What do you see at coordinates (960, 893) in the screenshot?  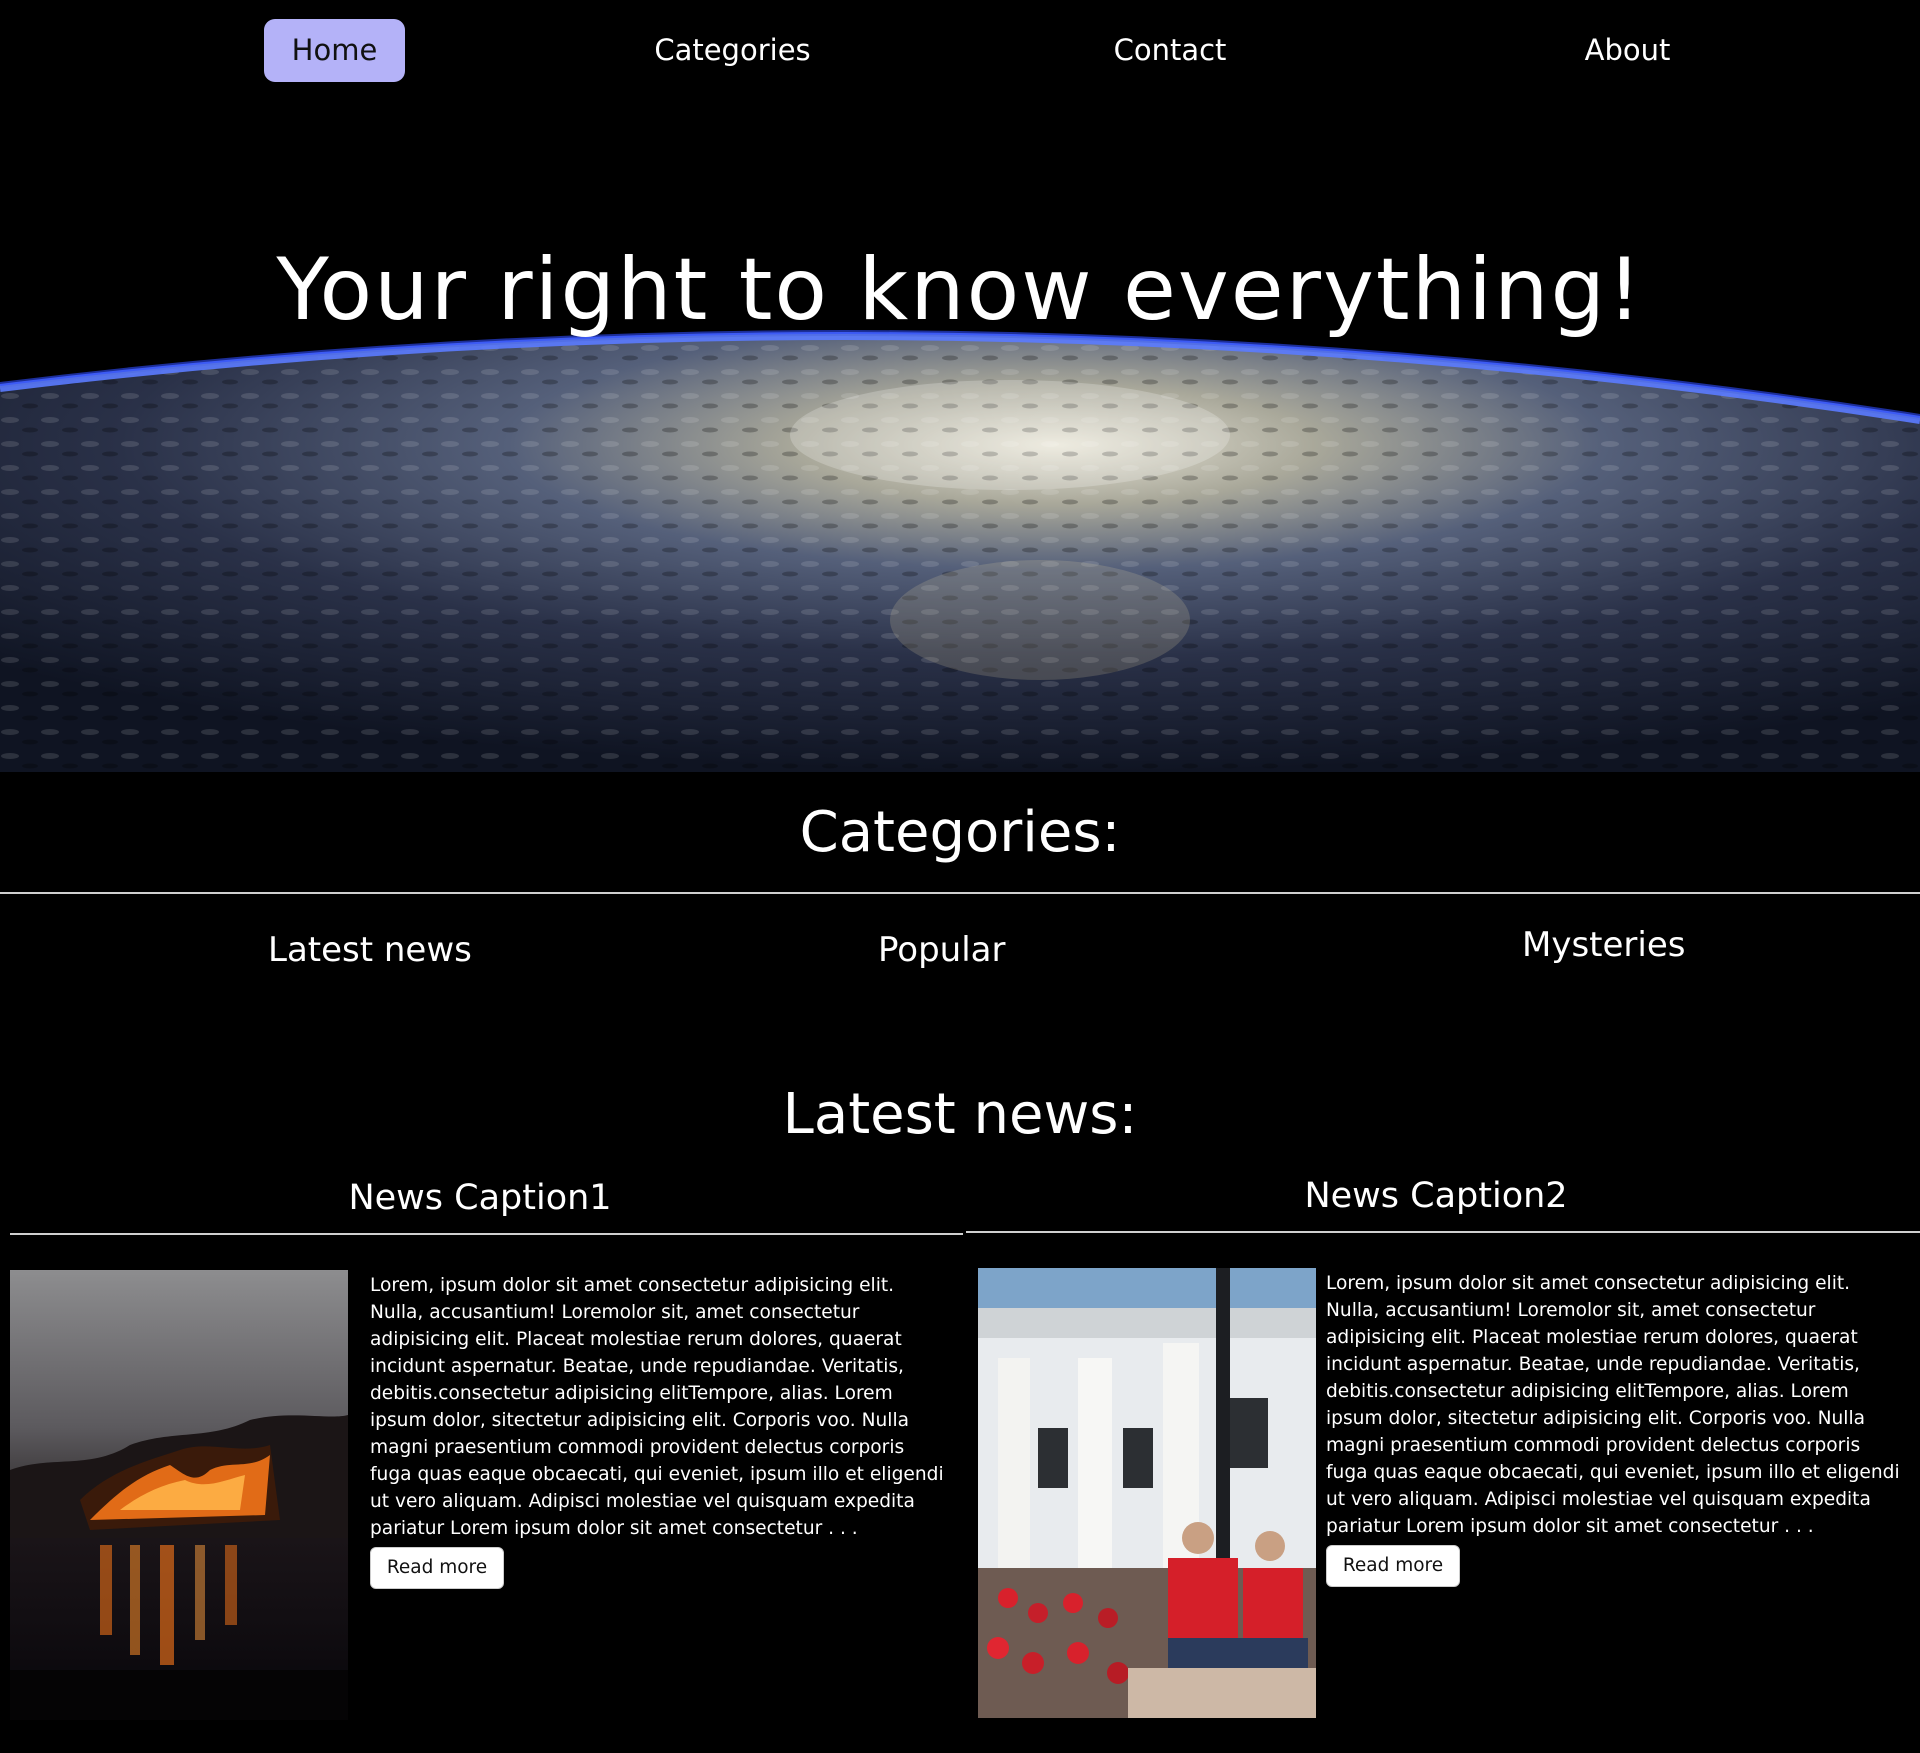 I see `categories-divider` at bounding box center [960, 893].